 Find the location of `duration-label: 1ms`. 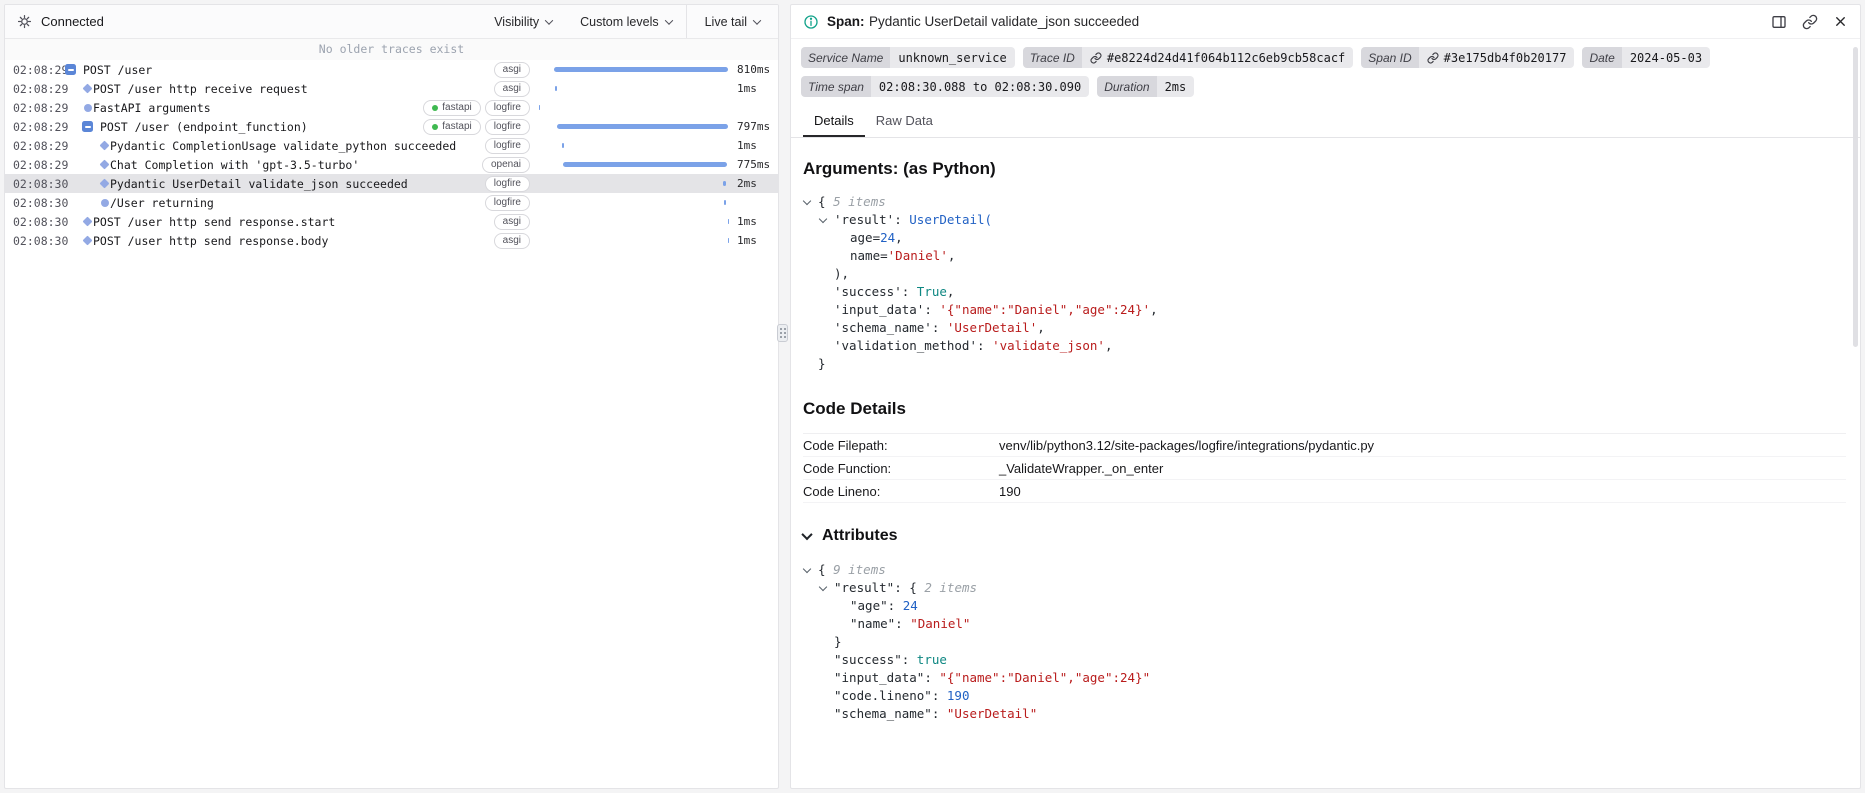

duration-label: 1ms is located at coordinates (747, 240).